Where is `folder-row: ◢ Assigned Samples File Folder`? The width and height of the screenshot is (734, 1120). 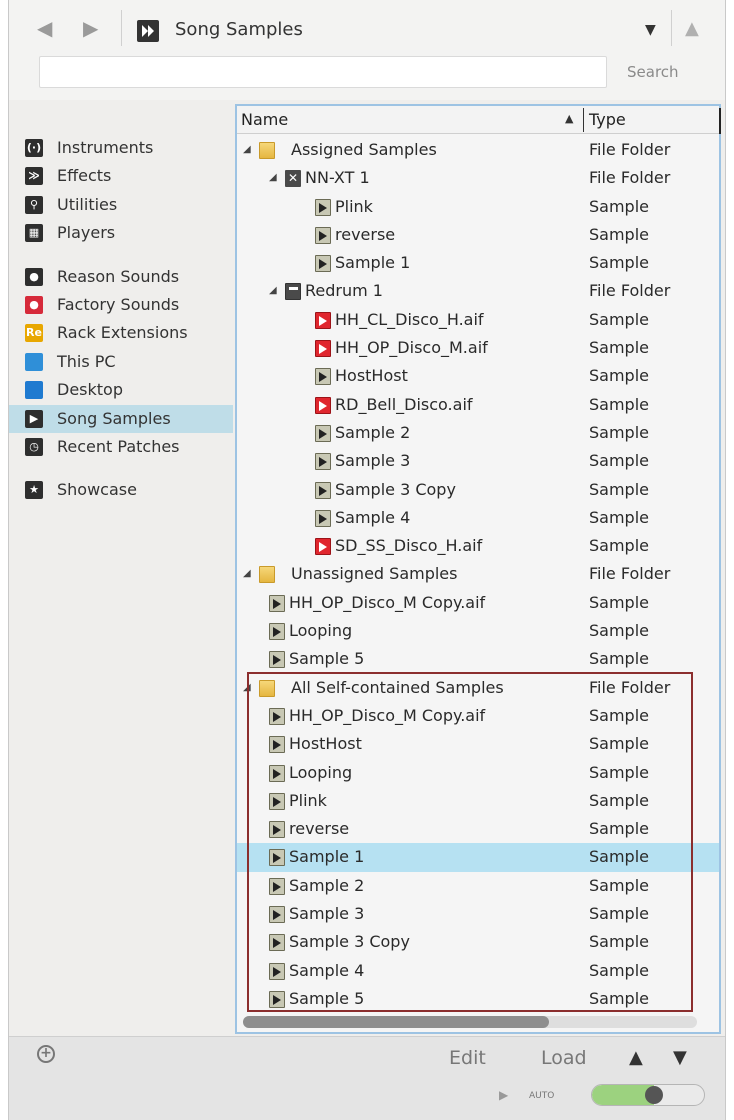 folder-row: ◢ Assigned Samples File Folder is located at coordinates (478, 150).